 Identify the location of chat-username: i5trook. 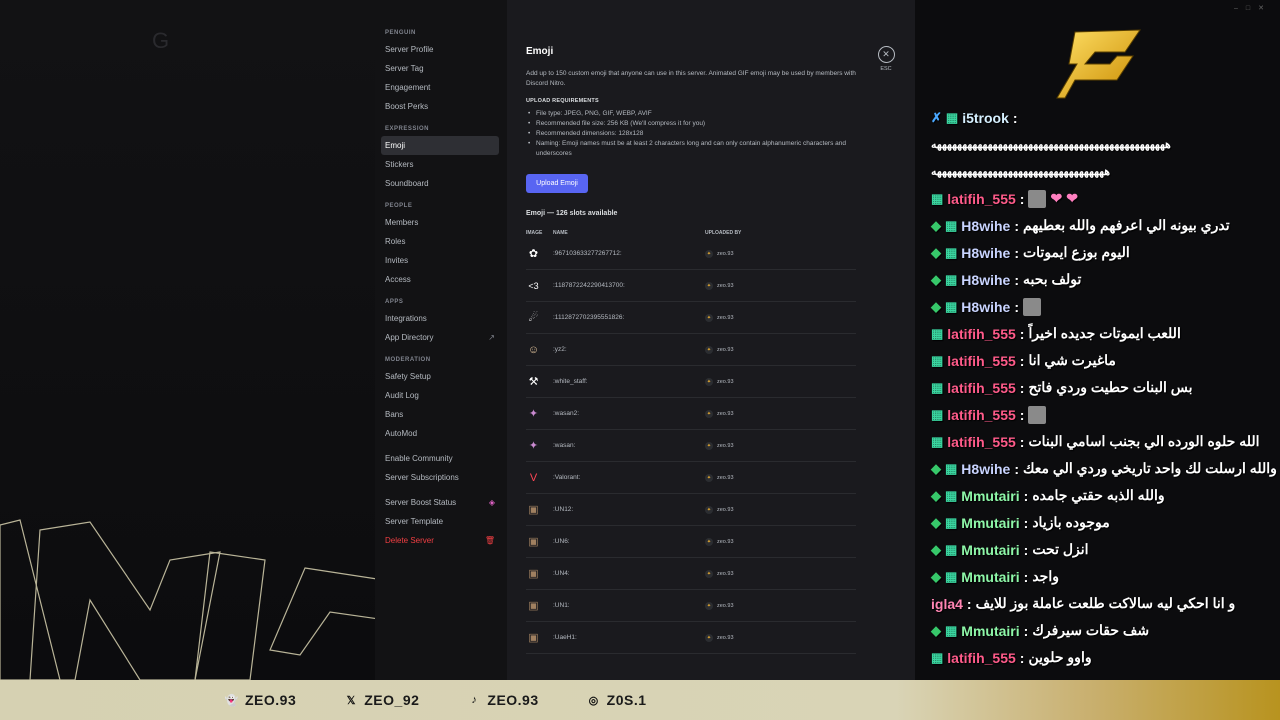
(985, 118).